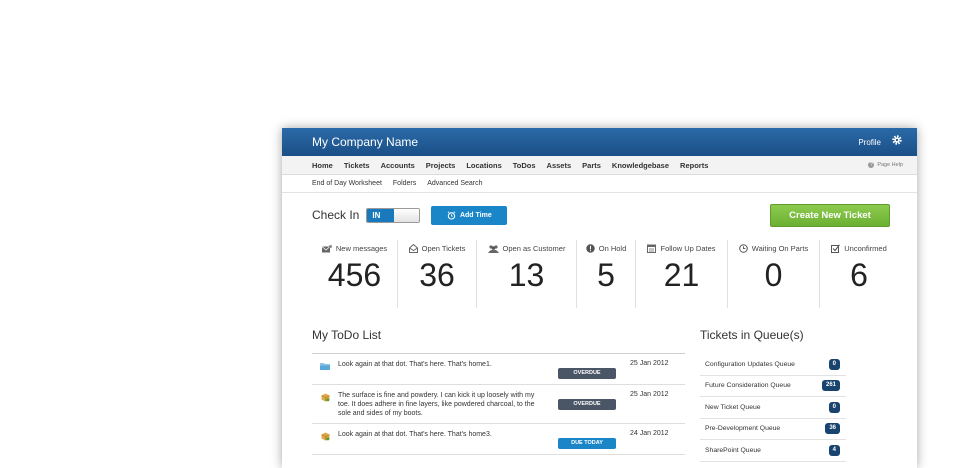 The image size is (960, 468). I want to click on nav-accounts: Accounts, so click(398, 165).